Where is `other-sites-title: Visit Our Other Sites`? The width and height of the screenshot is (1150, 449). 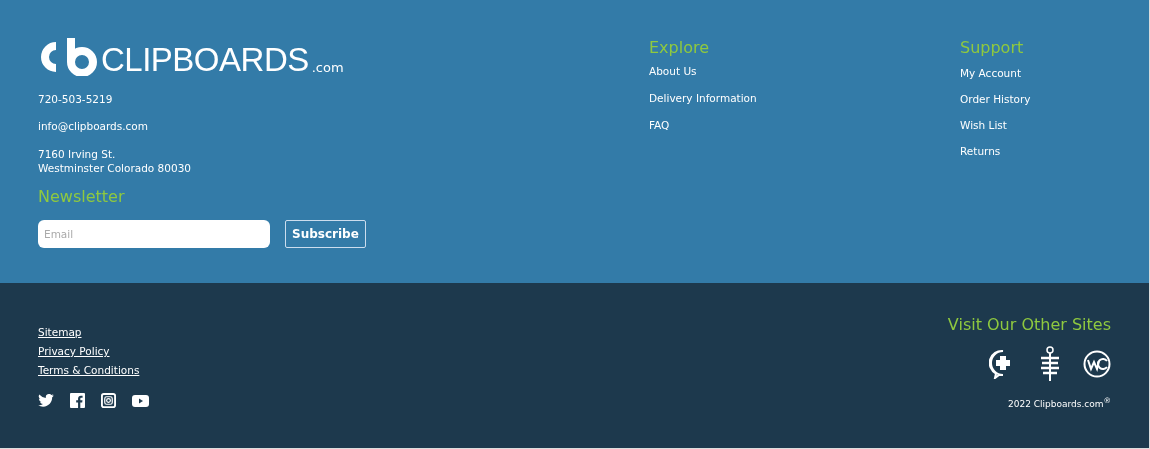
other-sites-title: Visit Our Other Sites is located at coordinates (1029, 324).